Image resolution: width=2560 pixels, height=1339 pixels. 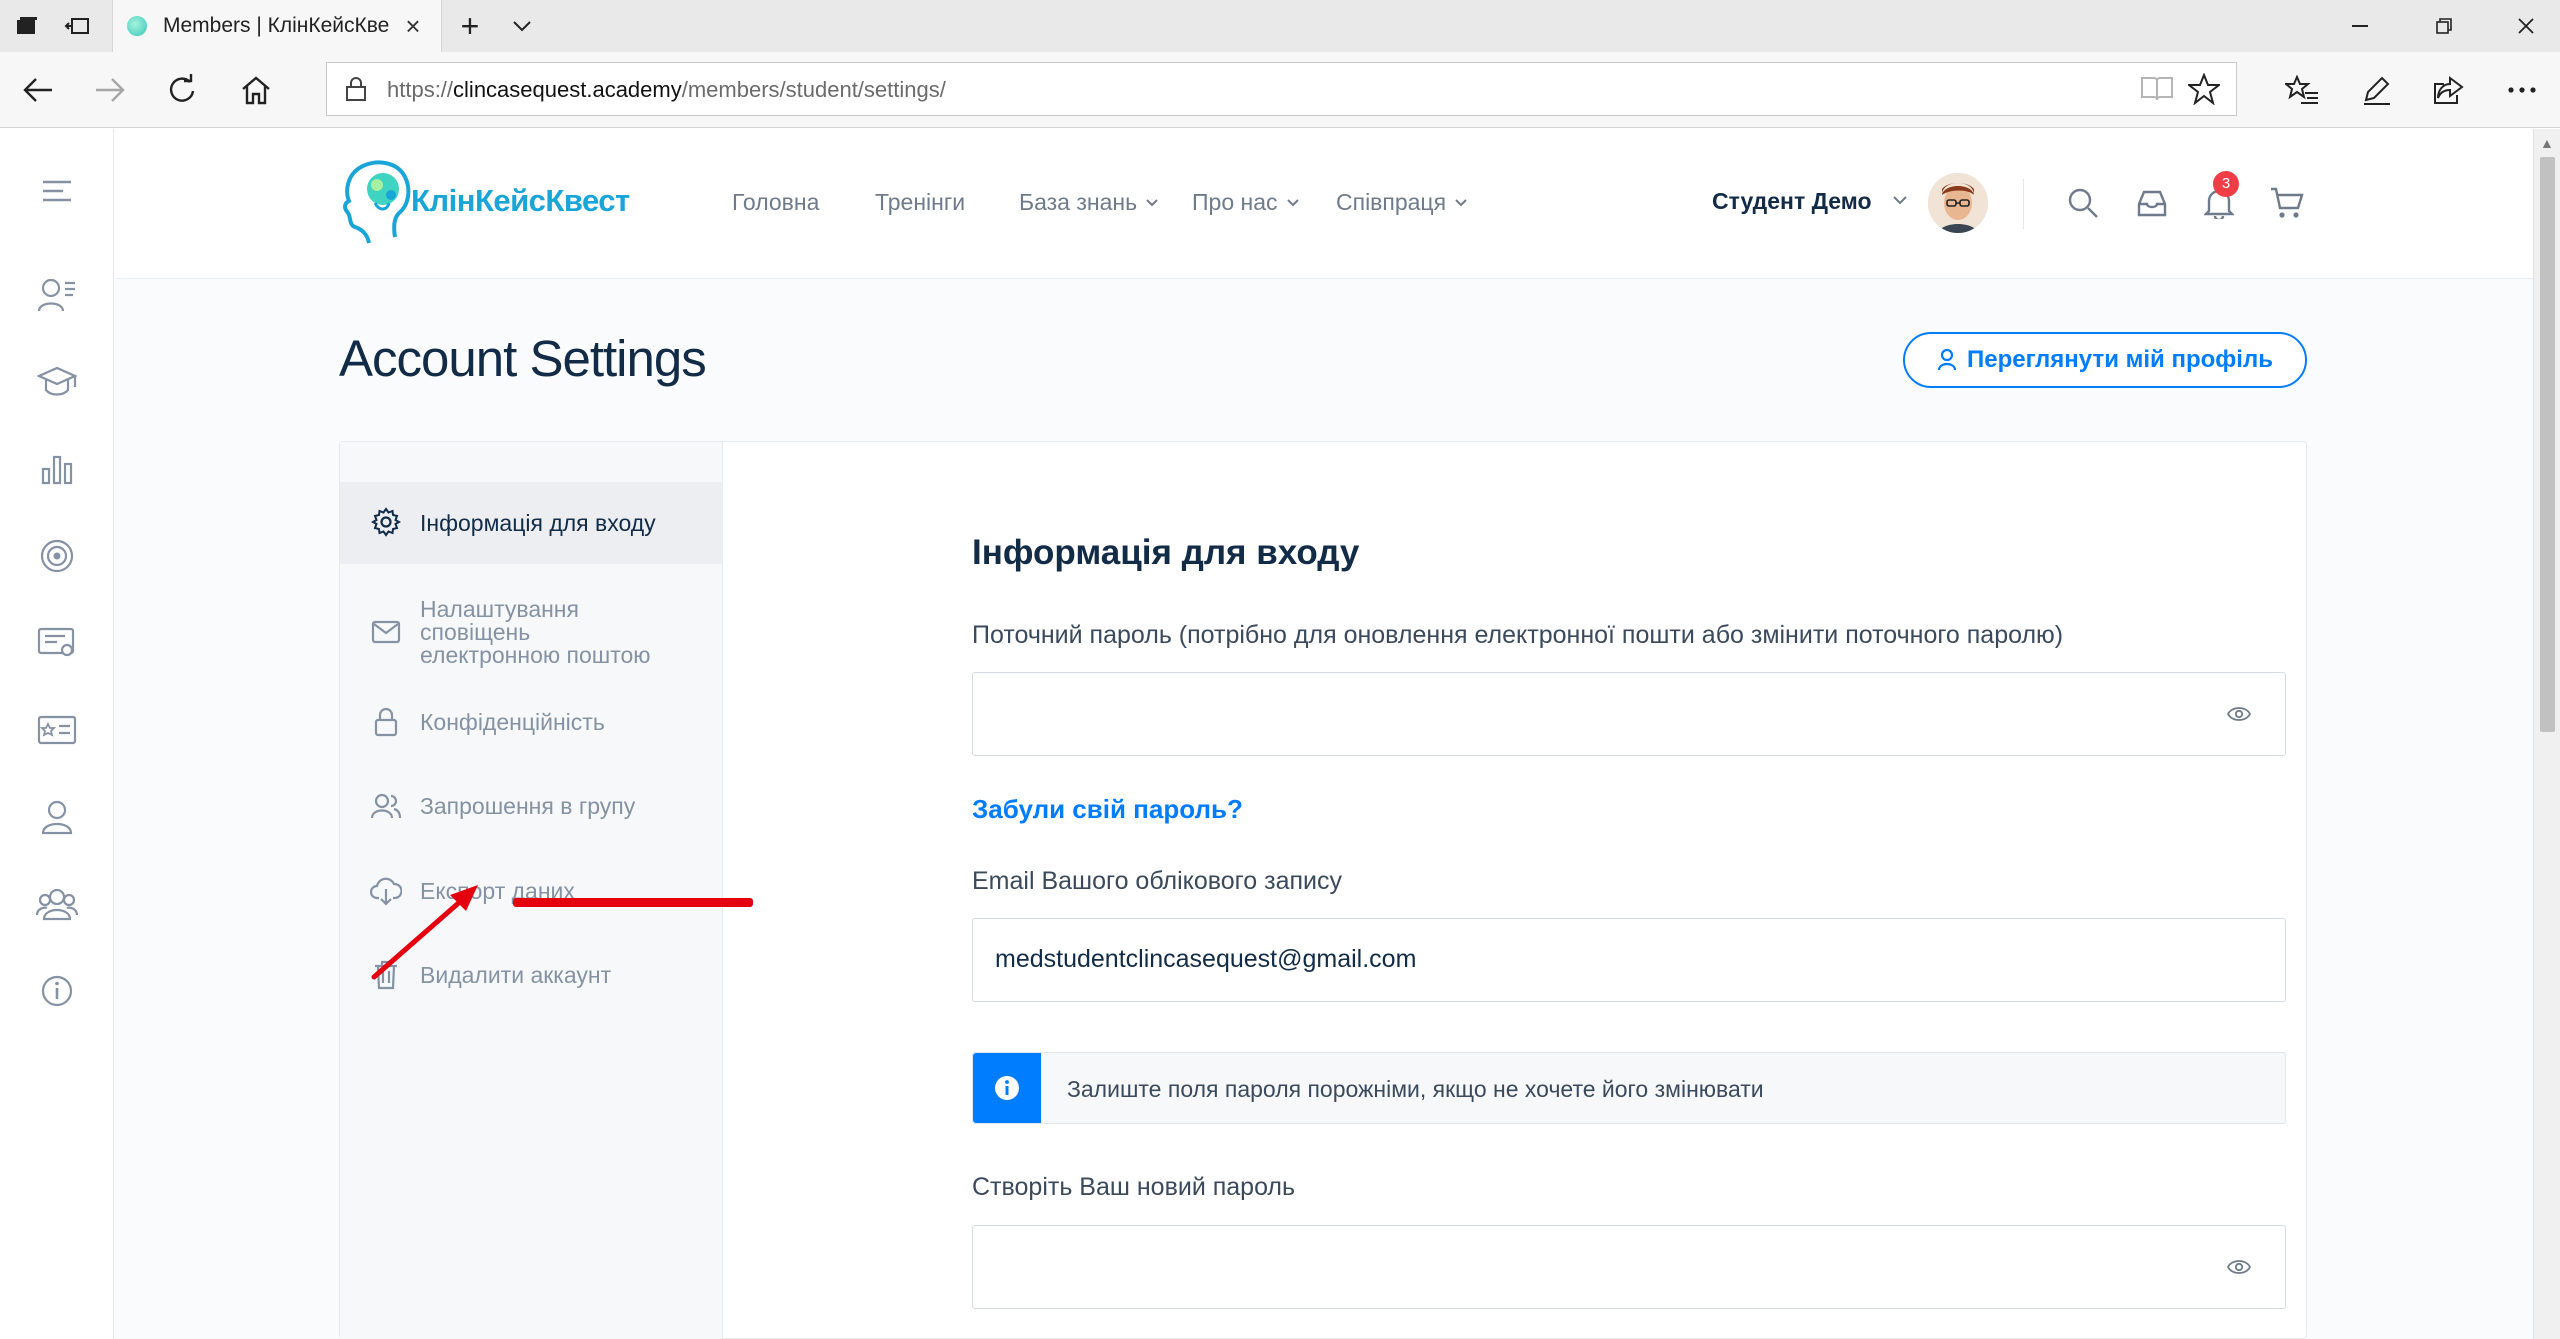 What do you see at coordinates (2287, 203) in the screenshot?
I see `cart-icon` at bounding box center [2287, 203].